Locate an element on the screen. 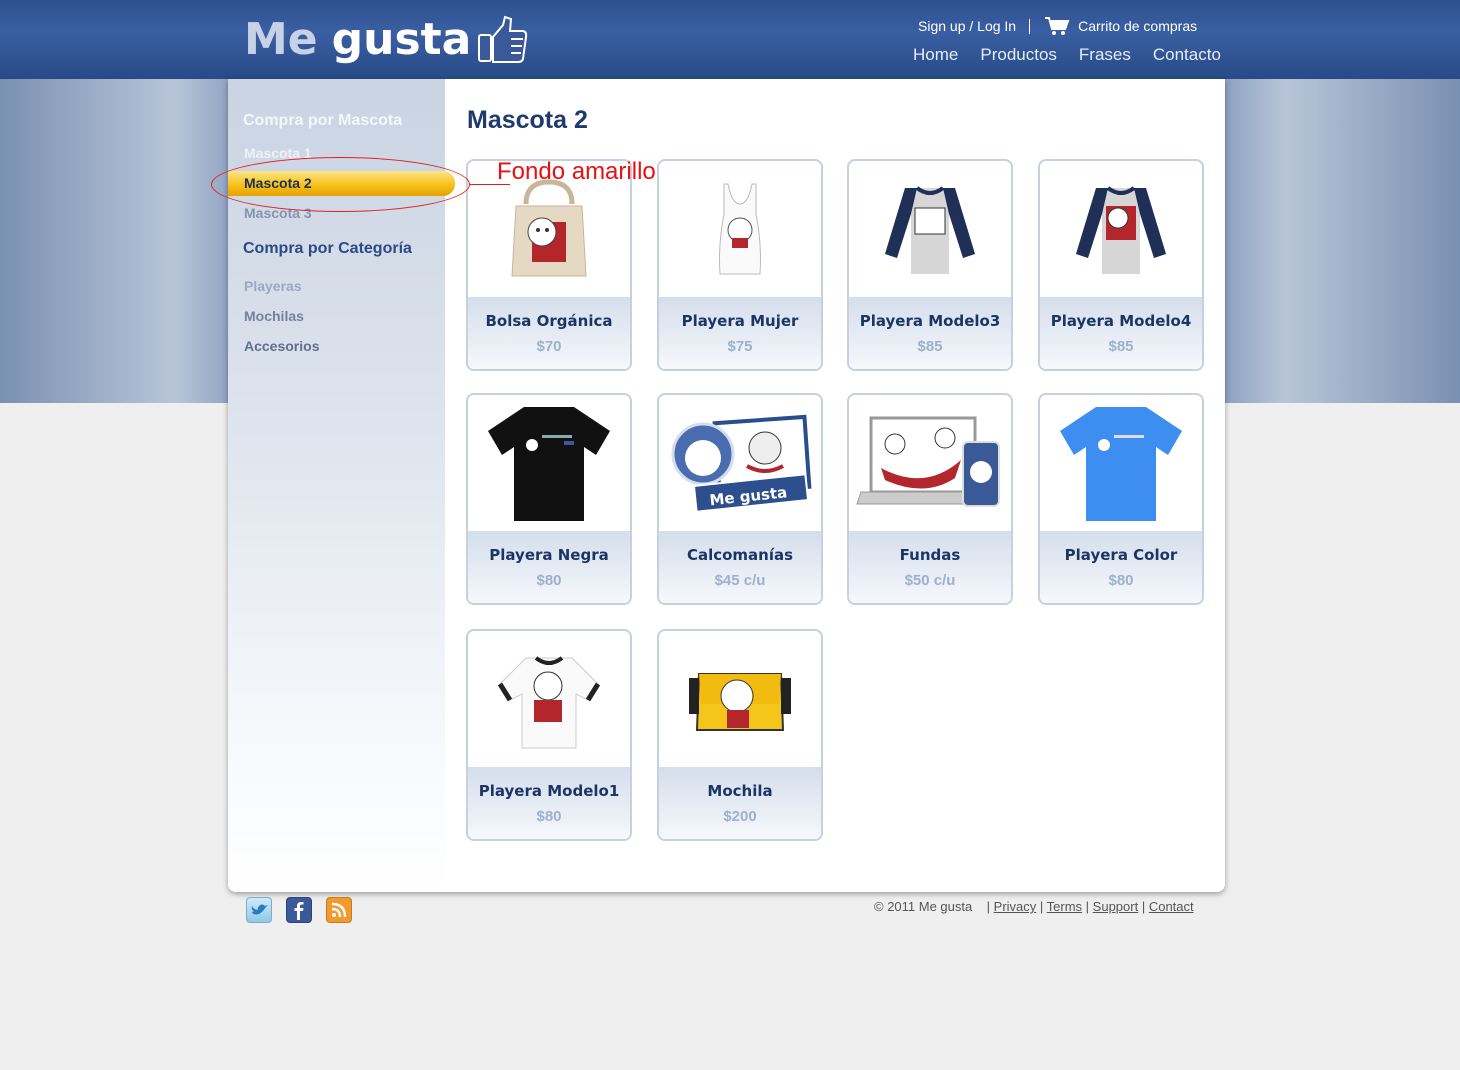 This screenshot has height=1070, width=1460. sidebar-item-accesorios: Accesorios is located at coordinates (281, 346).